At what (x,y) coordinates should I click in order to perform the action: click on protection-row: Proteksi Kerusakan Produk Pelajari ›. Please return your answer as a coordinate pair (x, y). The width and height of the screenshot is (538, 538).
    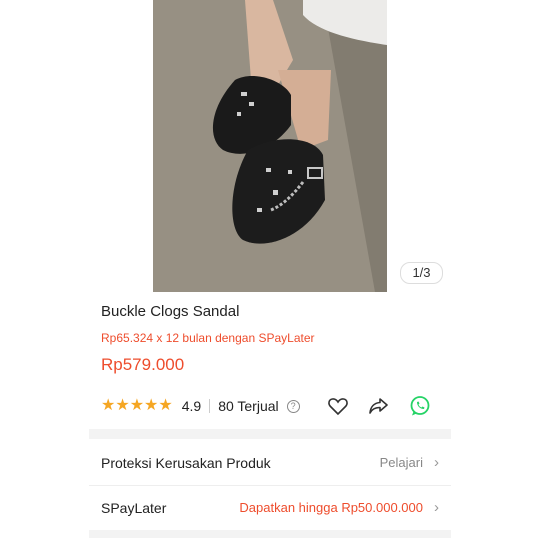
    Looking at the image, I should click on (270, 463).